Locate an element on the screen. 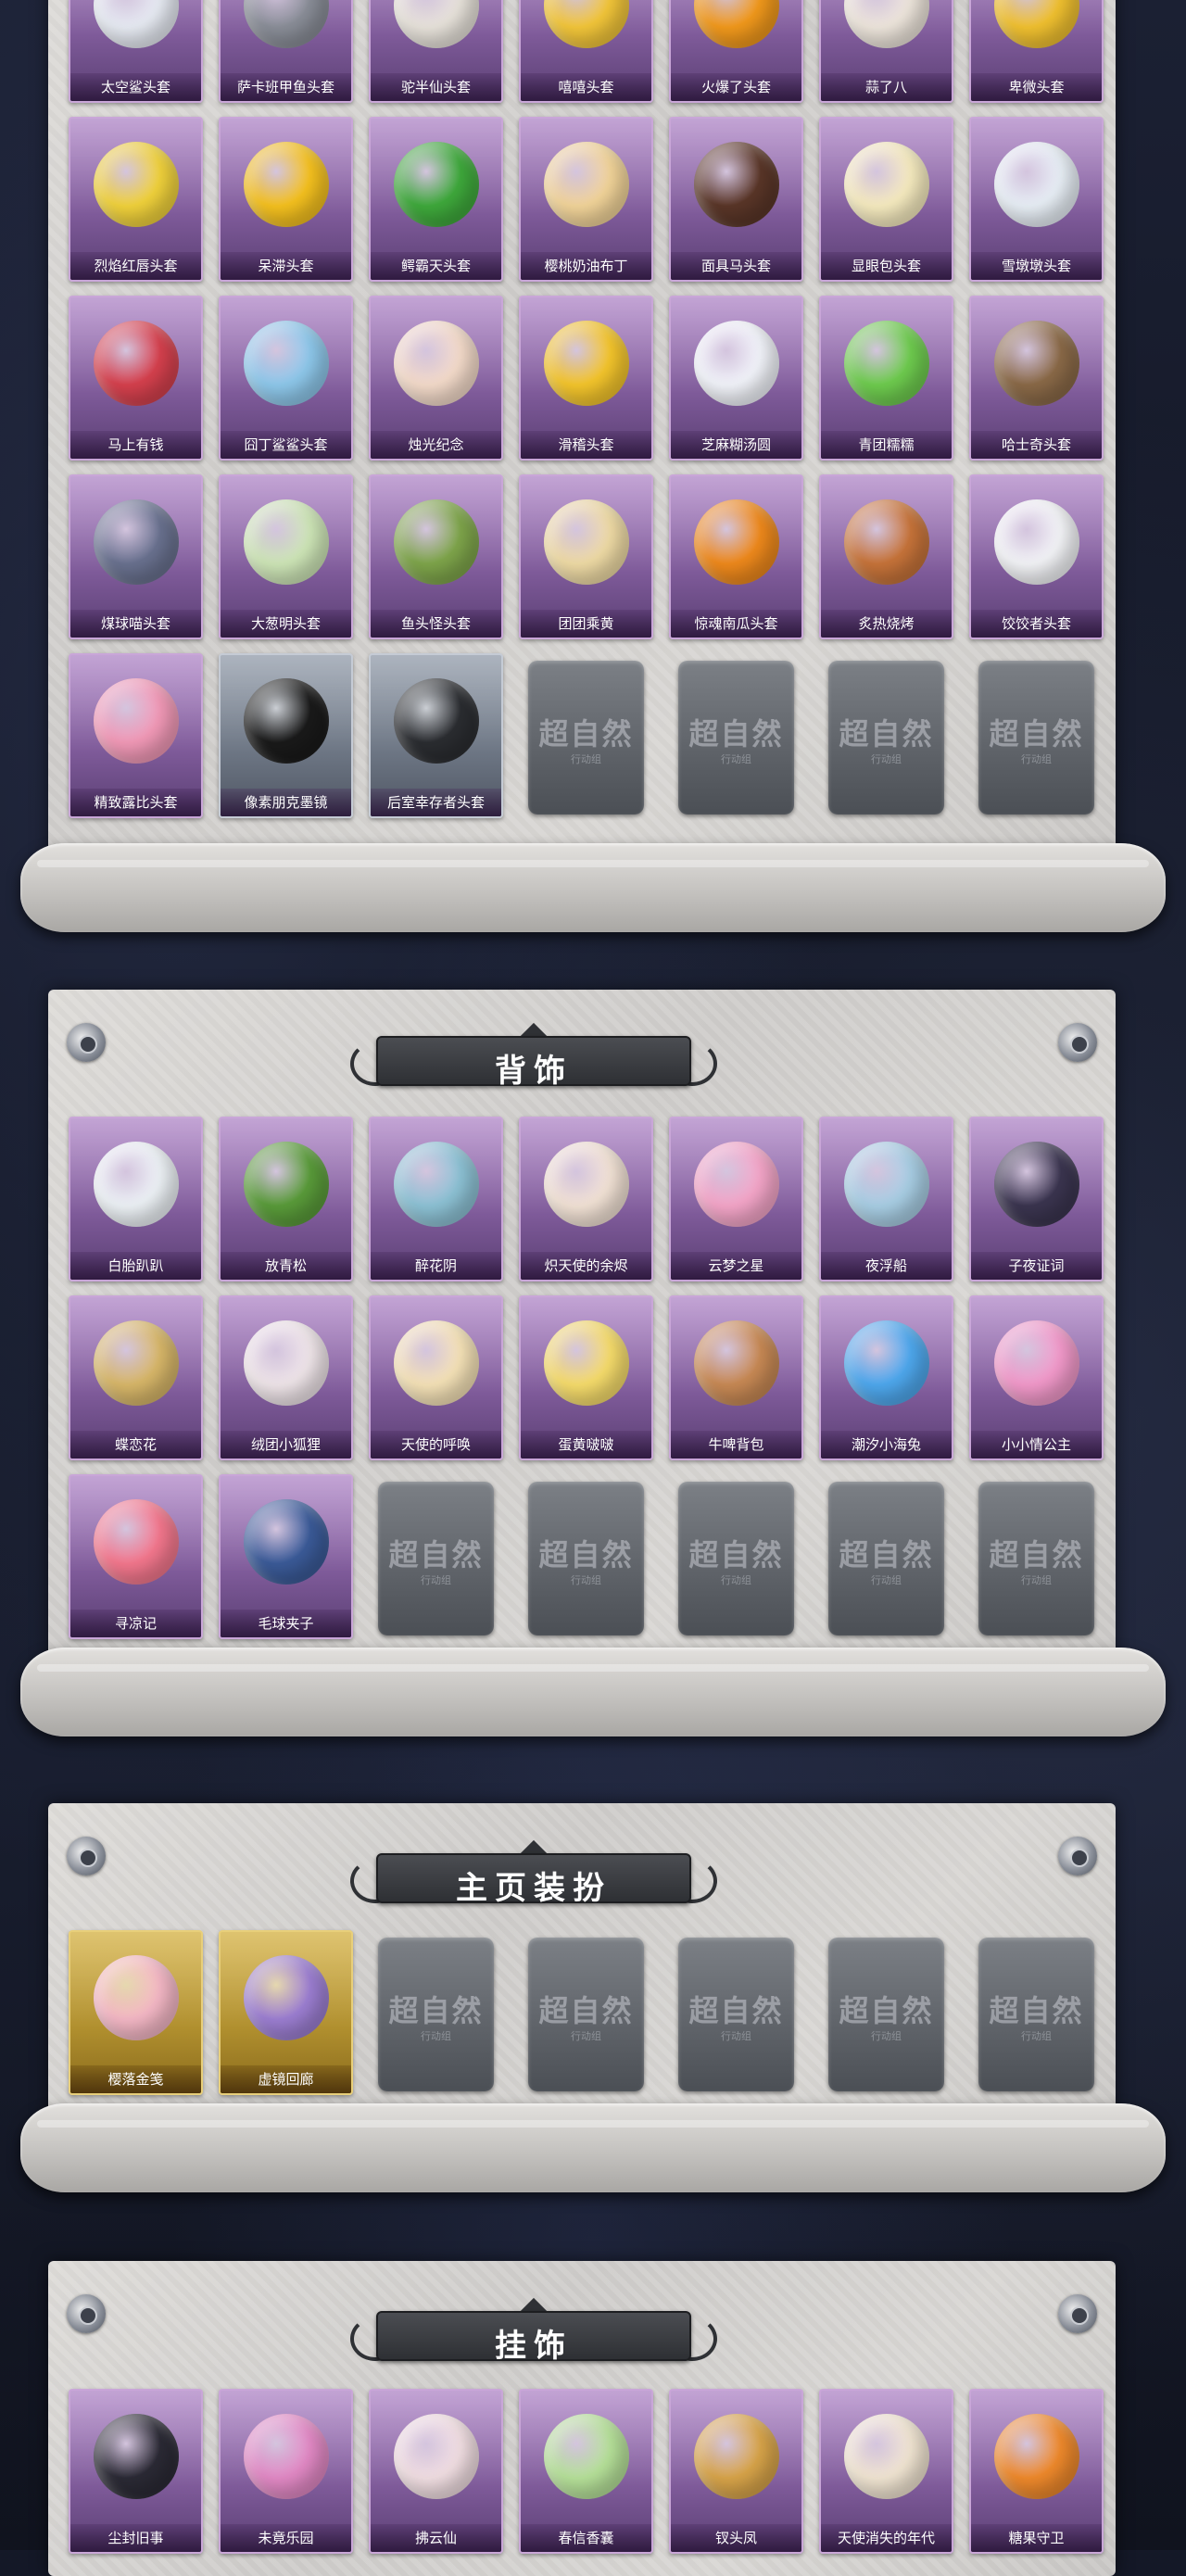 The height and width of the screenshot is (2576, 1186). inventory-item: 牛啤背包 is located at coordinates (736, 1377).